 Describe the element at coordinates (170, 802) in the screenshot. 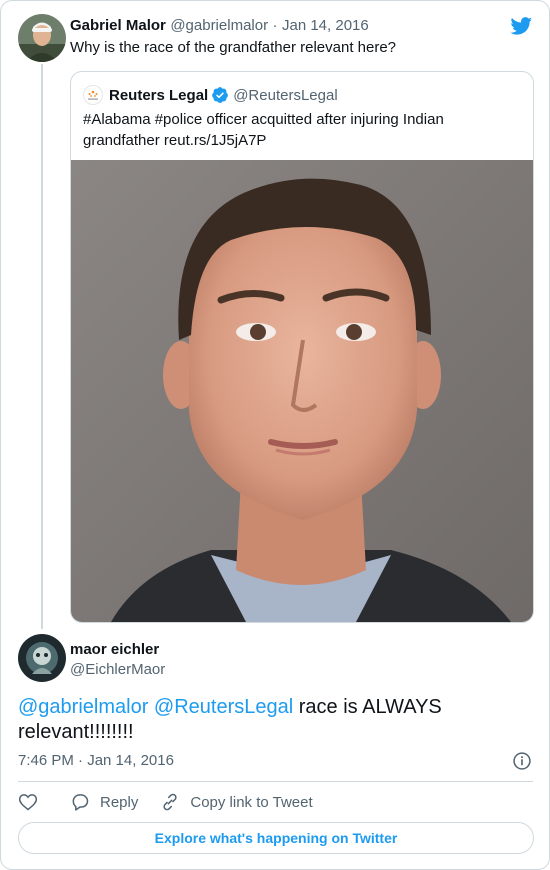

I see `link-icon` at that location.